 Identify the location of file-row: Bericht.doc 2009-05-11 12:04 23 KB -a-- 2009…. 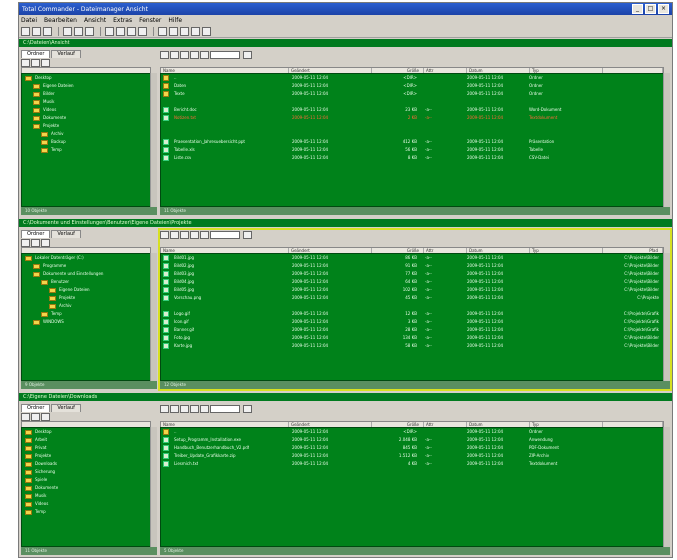
(412, 110).